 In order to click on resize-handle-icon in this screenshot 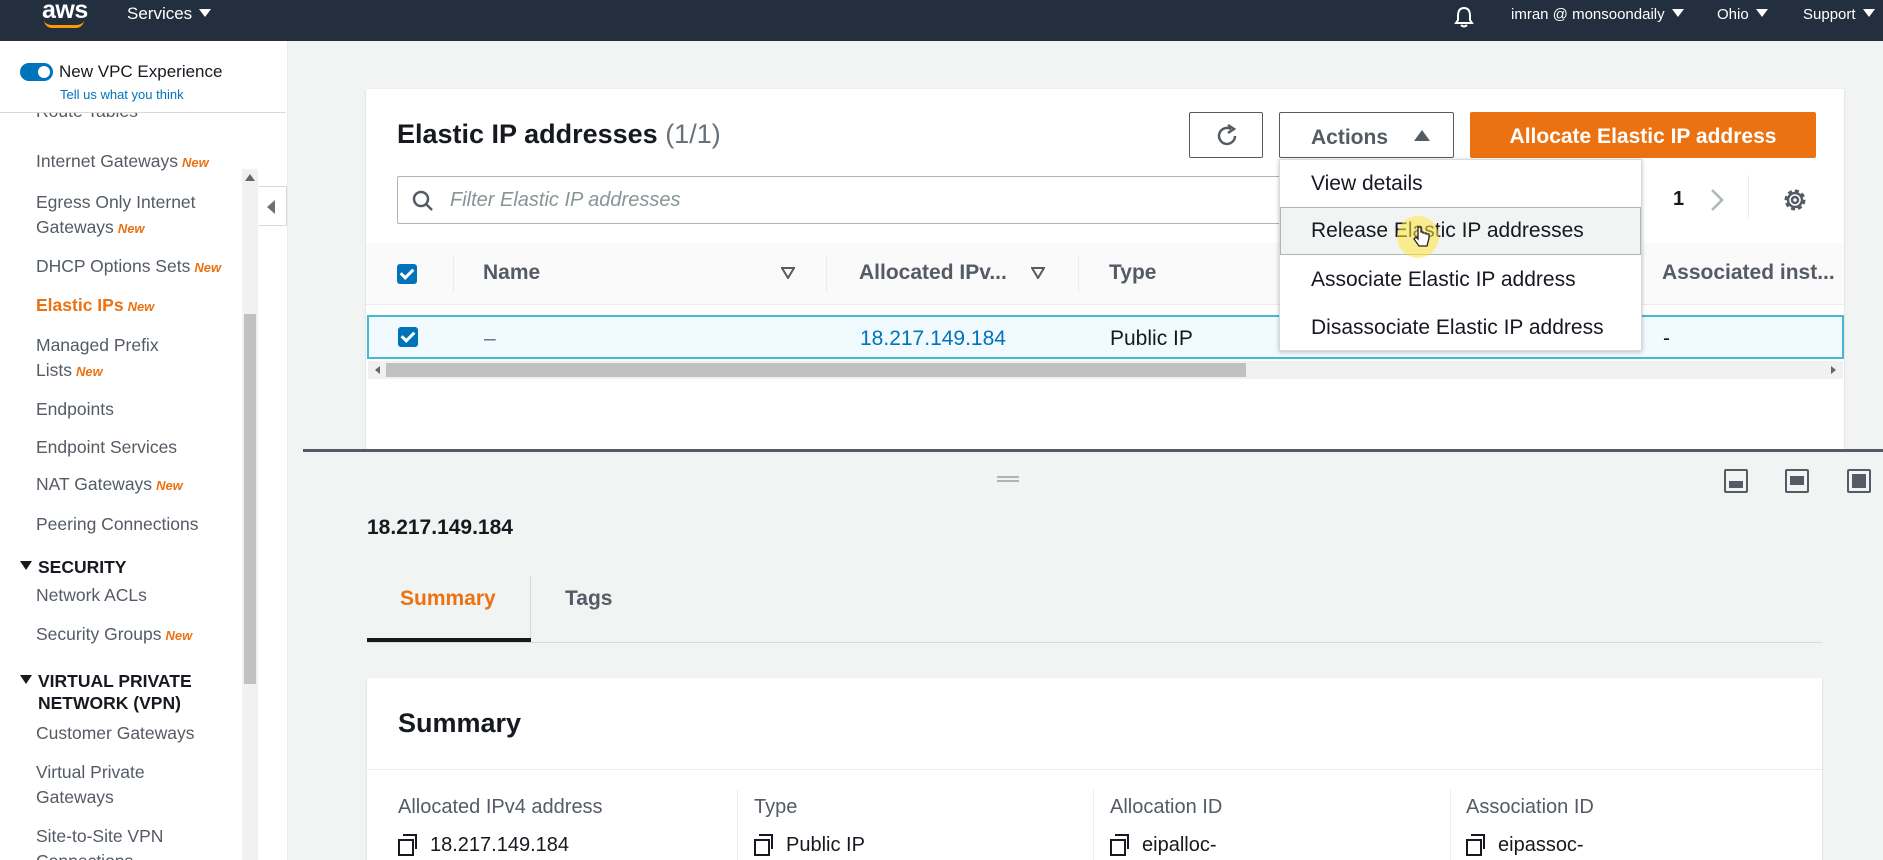, I will do `click(1008, 479)`.